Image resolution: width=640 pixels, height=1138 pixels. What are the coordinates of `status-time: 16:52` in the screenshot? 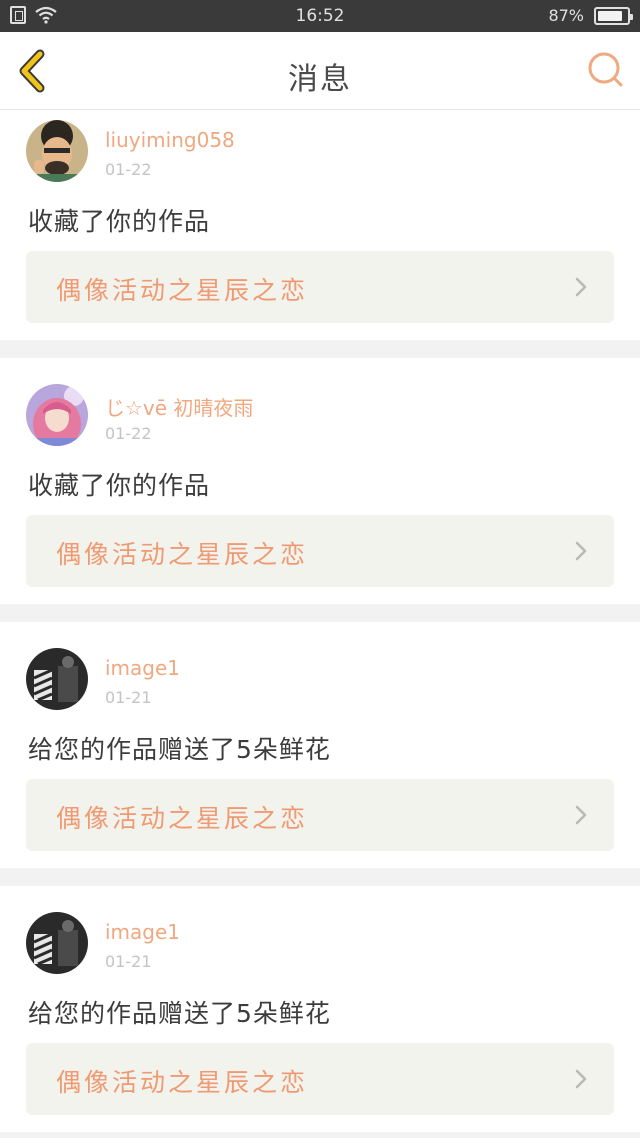 It's located at (320, 16).